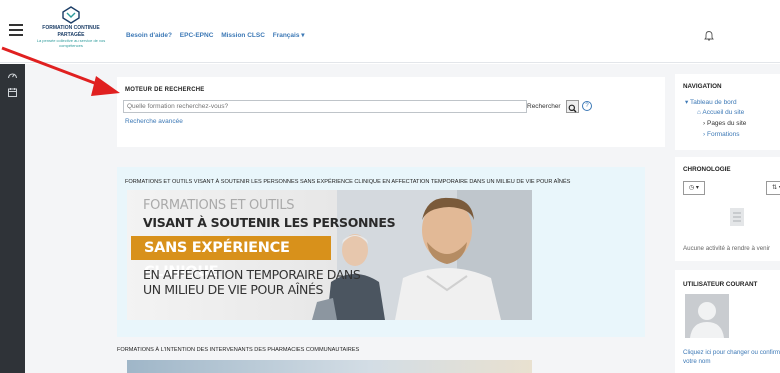  What do you see at coordinates (219, 205) in the screenshot?
I see `banner-line-1: FORMATIONS ET OUTILS` at bounding box center [219, 205].